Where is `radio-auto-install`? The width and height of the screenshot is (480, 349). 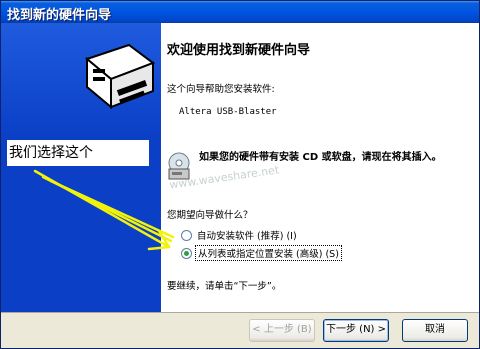
radio-auto-install is located at coordinates (186, 235).